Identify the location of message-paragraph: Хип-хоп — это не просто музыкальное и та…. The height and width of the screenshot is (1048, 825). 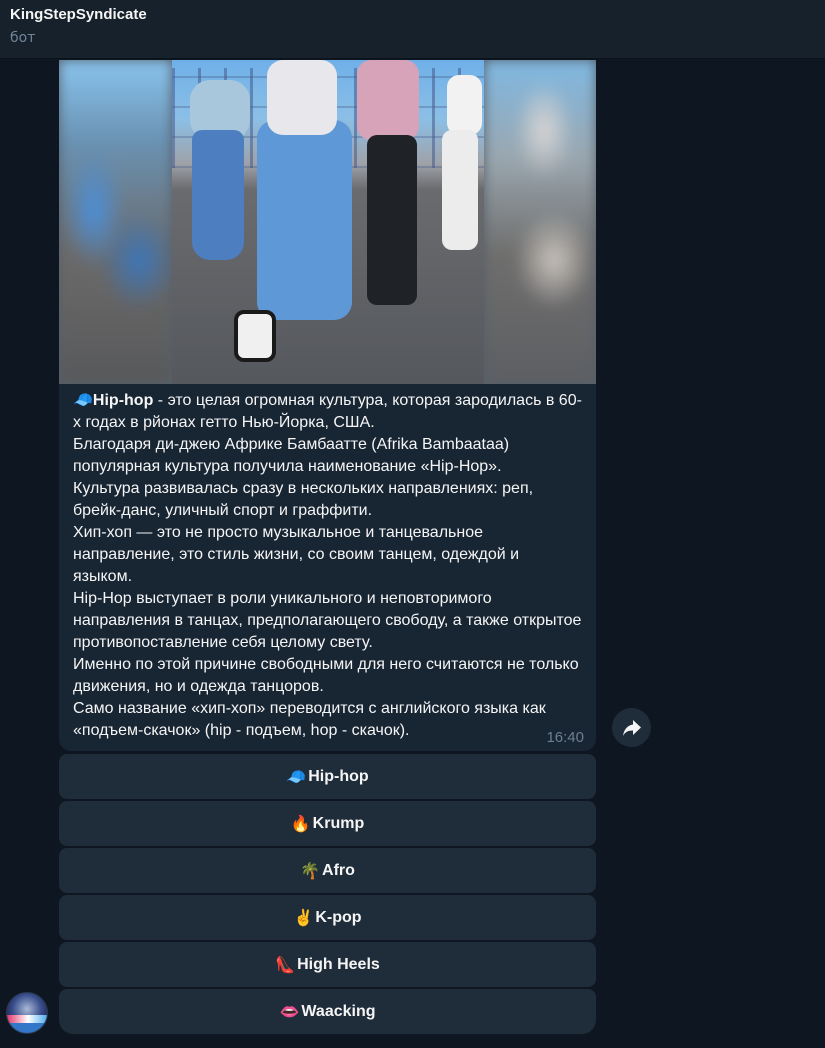
(296, 554).